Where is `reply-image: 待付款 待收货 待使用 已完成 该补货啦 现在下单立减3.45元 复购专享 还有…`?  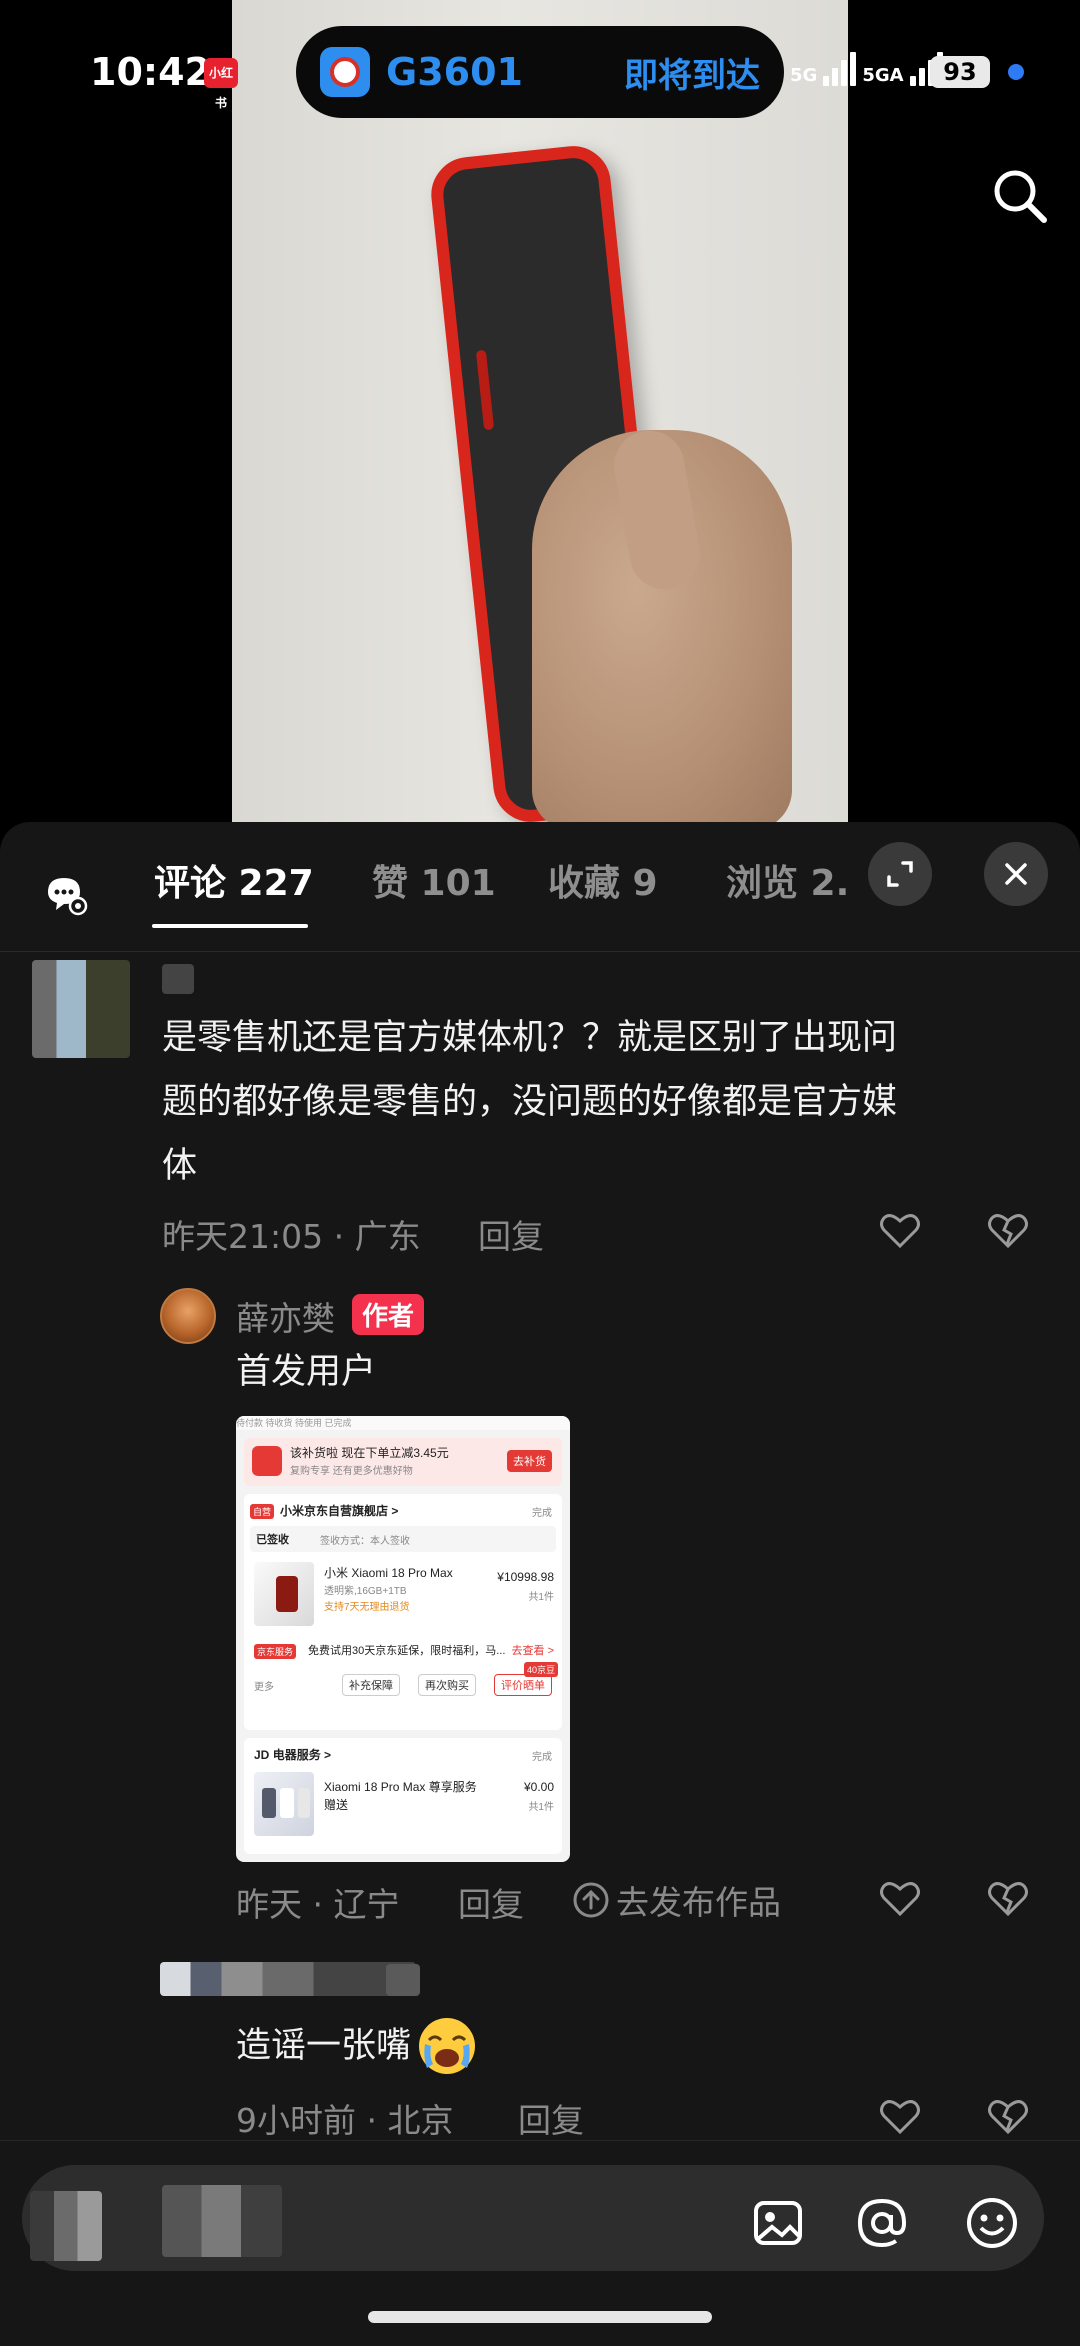 reply-image: 待付款 待收货 待使用 已完成 该补货啦 现在下单立减3.45元 复购专享 还有… is located at coordinates (403, 1639).